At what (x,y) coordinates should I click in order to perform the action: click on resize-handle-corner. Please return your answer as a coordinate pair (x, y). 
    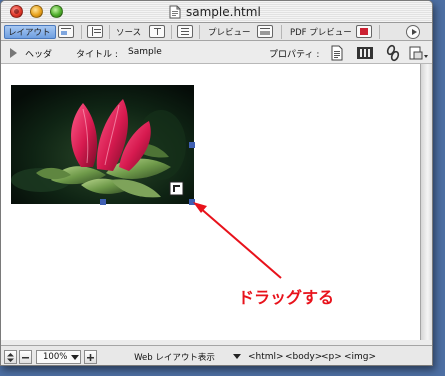
    Looking at the image, I should click on (192, 202).